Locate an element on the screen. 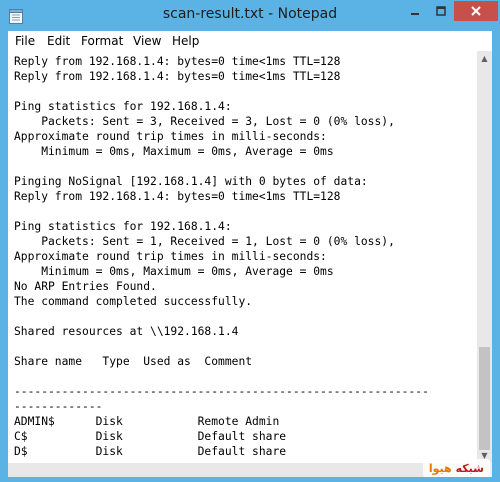 The image size is (500, 482). text-line: ------------- is located at coordinates (58, 406).